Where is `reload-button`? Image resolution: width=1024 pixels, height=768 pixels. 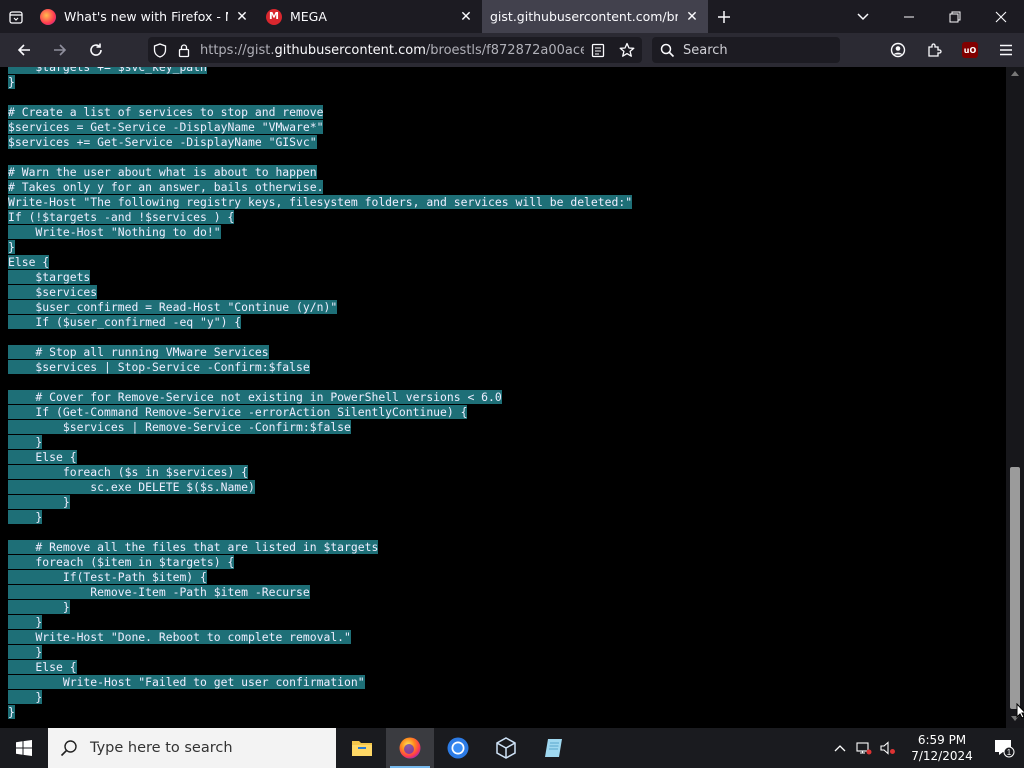
reload-button is located at coordinates (96, 50).